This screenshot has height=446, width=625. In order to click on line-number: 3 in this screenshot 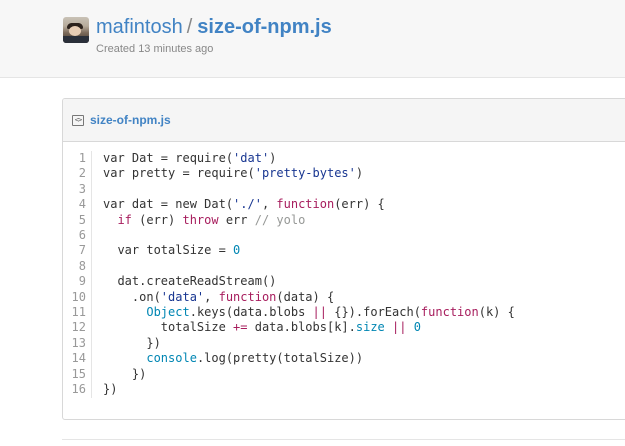, I will do `click(77, 189)`.